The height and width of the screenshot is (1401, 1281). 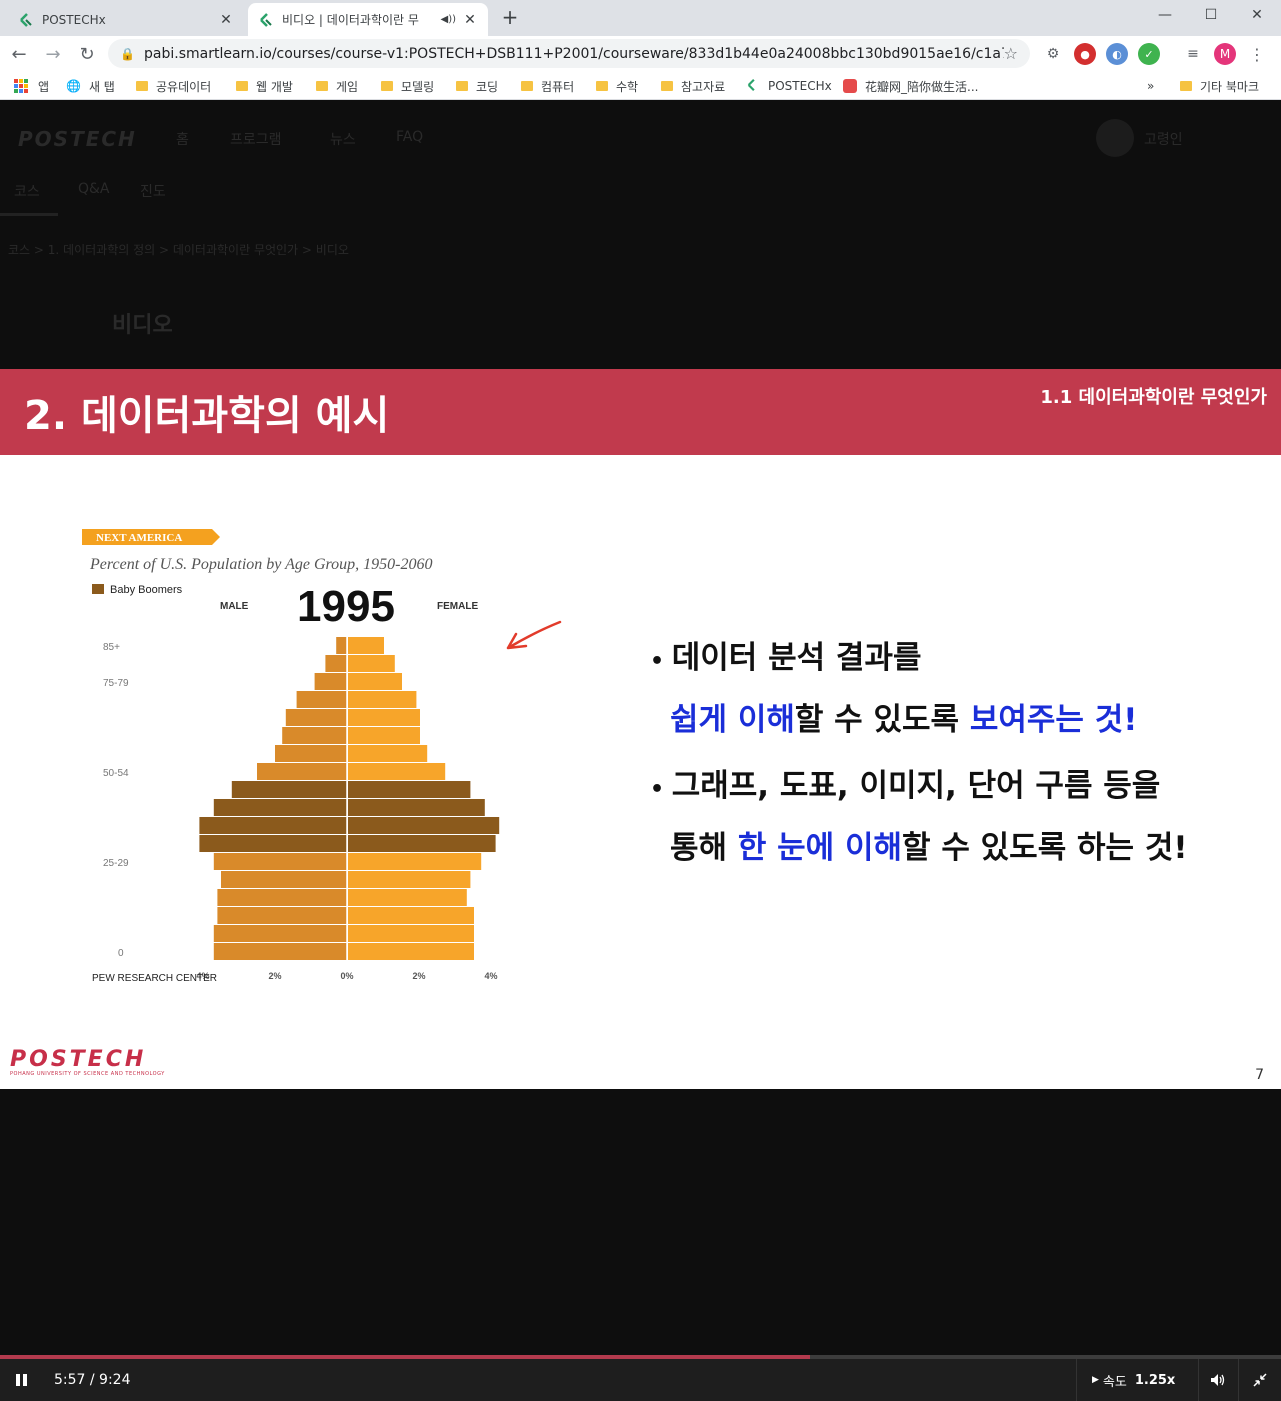 What do you see at coordinates (449, 19) in the screenshot?
I see `audio-playing-icon: ◀))` at bounding box center [449, 19].